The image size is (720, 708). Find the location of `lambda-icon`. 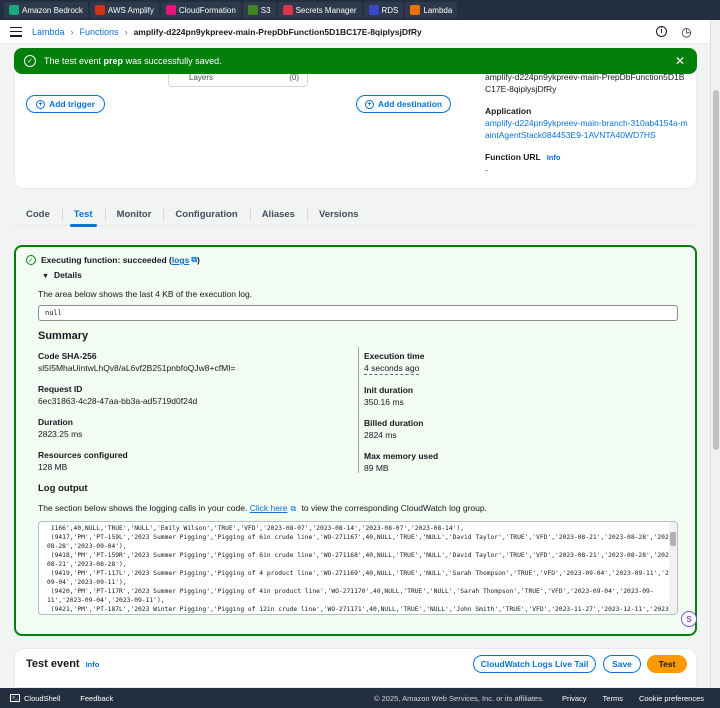

lambda-icon is located at coordinates (415, 10).